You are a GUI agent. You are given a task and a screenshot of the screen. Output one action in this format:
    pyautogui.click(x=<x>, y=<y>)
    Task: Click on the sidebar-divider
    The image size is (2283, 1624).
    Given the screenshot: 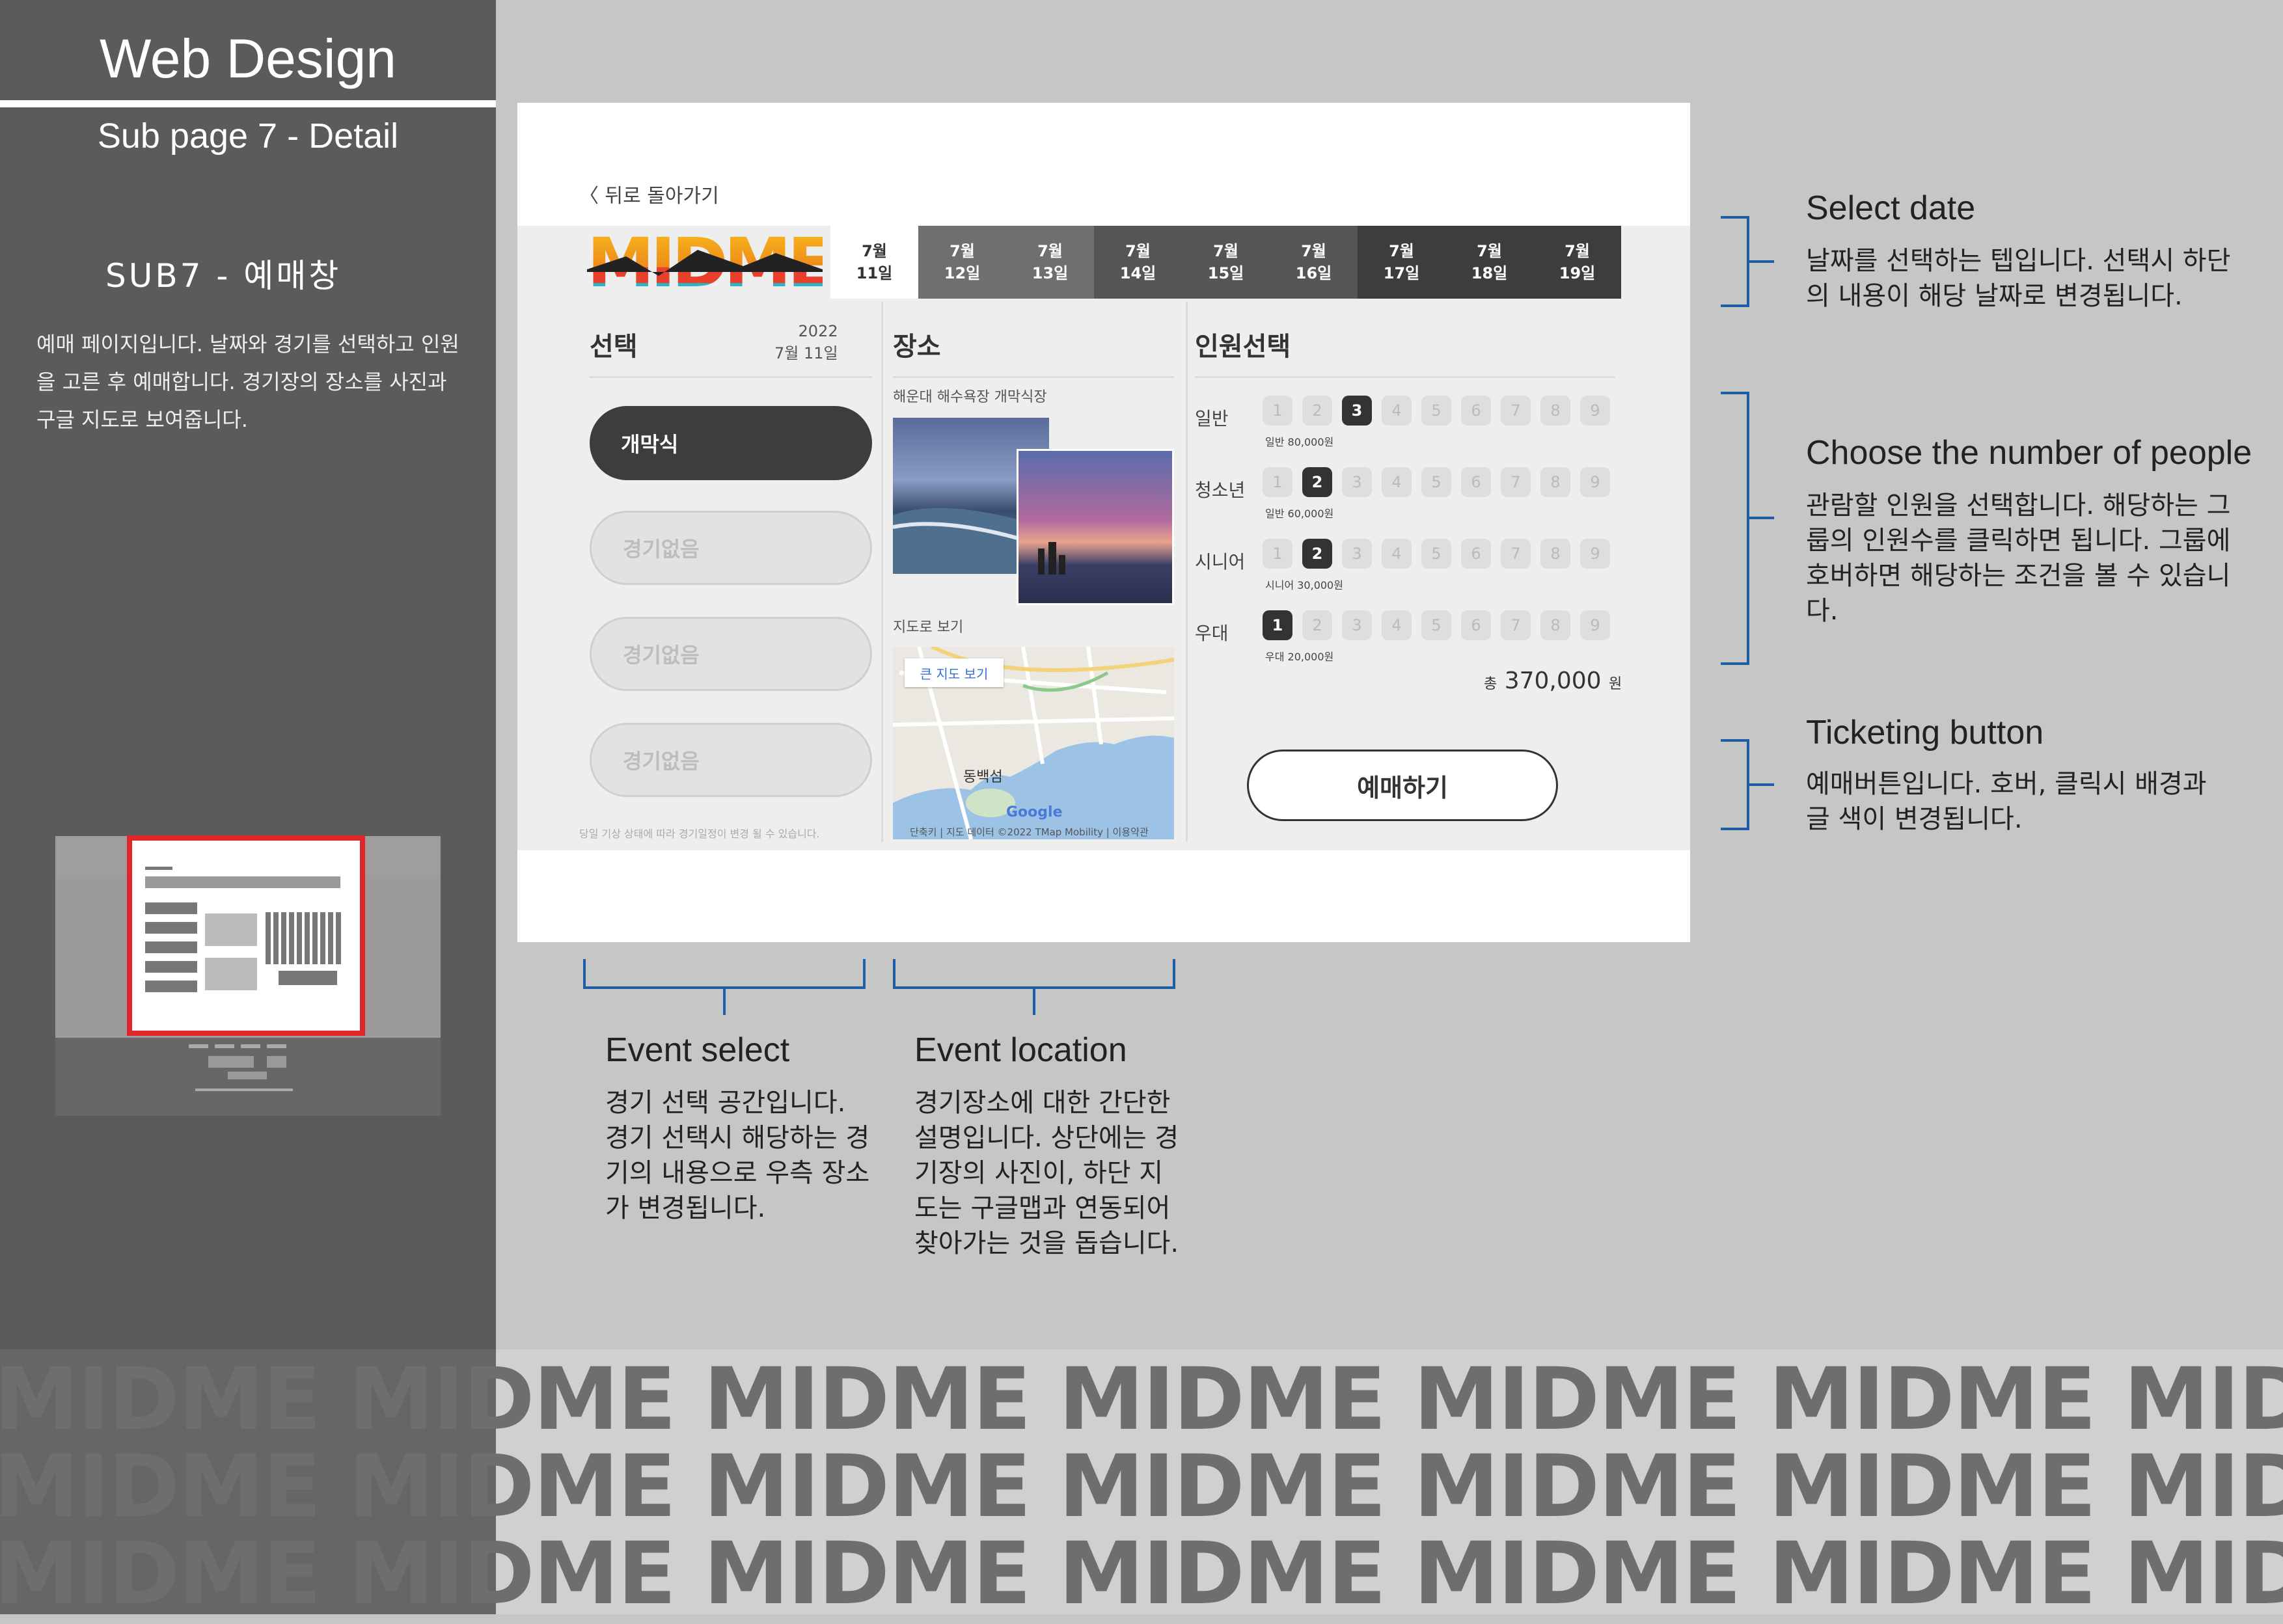 What is the action you would take?
    pyautogui.click(x=248, y=103)
    